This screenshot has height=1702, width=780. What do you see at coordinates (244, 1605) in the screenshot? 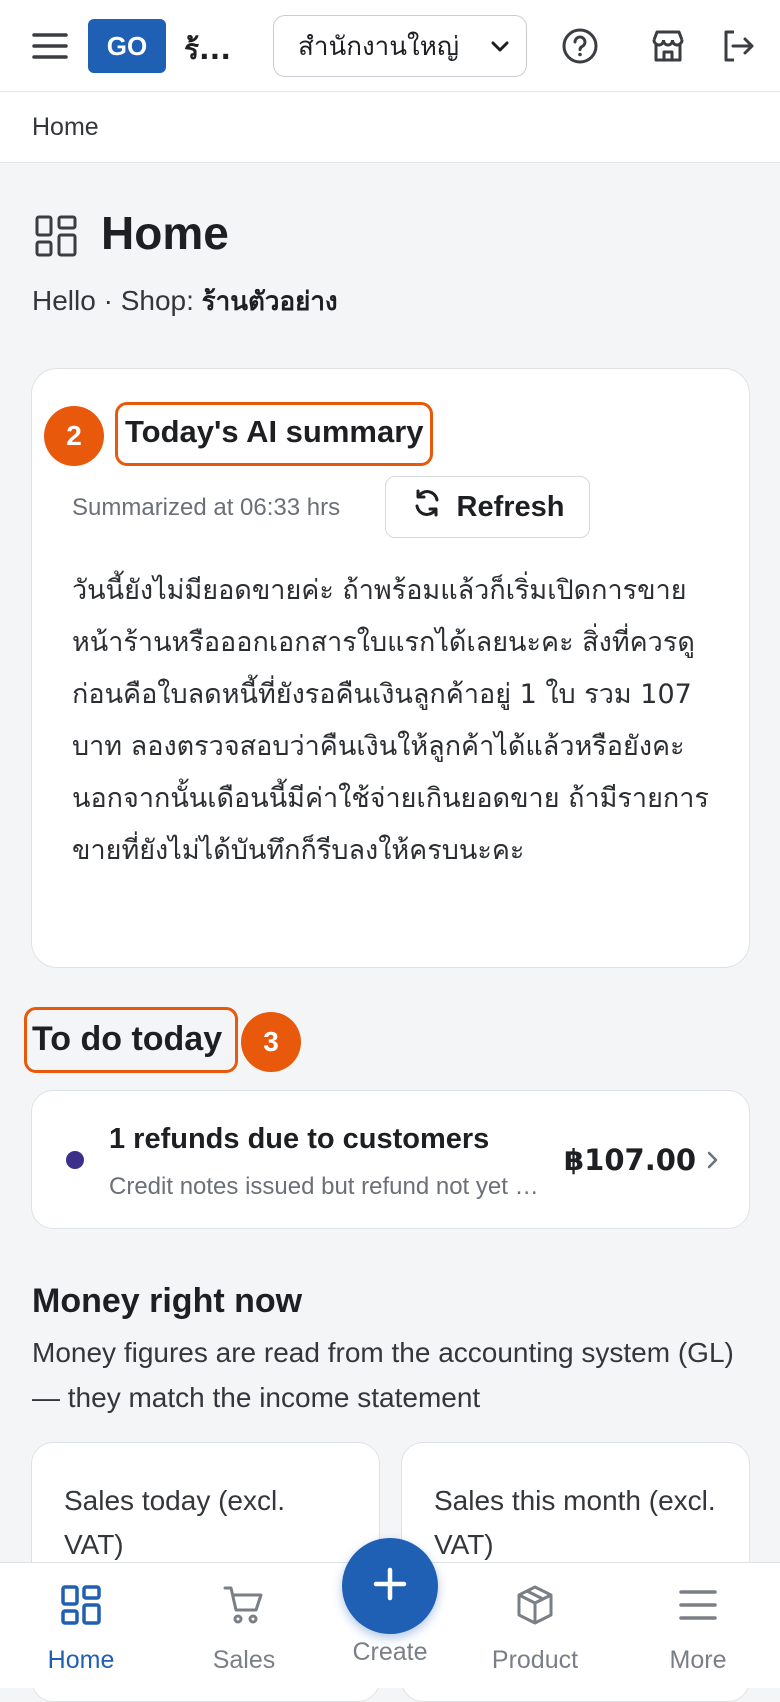
I see `cart-icon` at bounding box center [244, 1605].